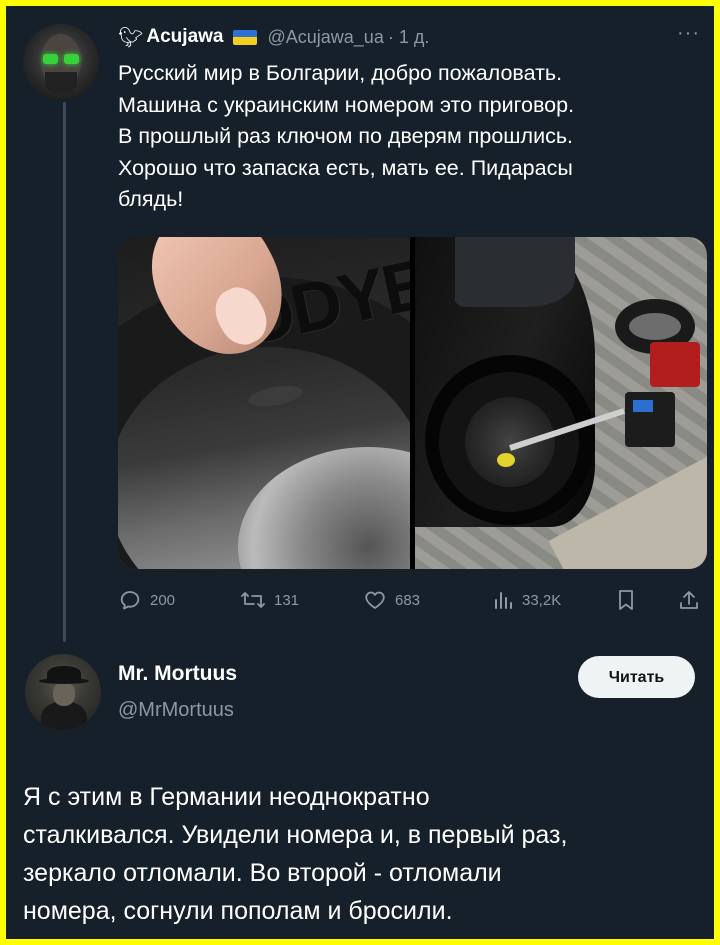  Describe the element at coordinates (375, 600) in the screenshot. I see `heart-icon` at that location.